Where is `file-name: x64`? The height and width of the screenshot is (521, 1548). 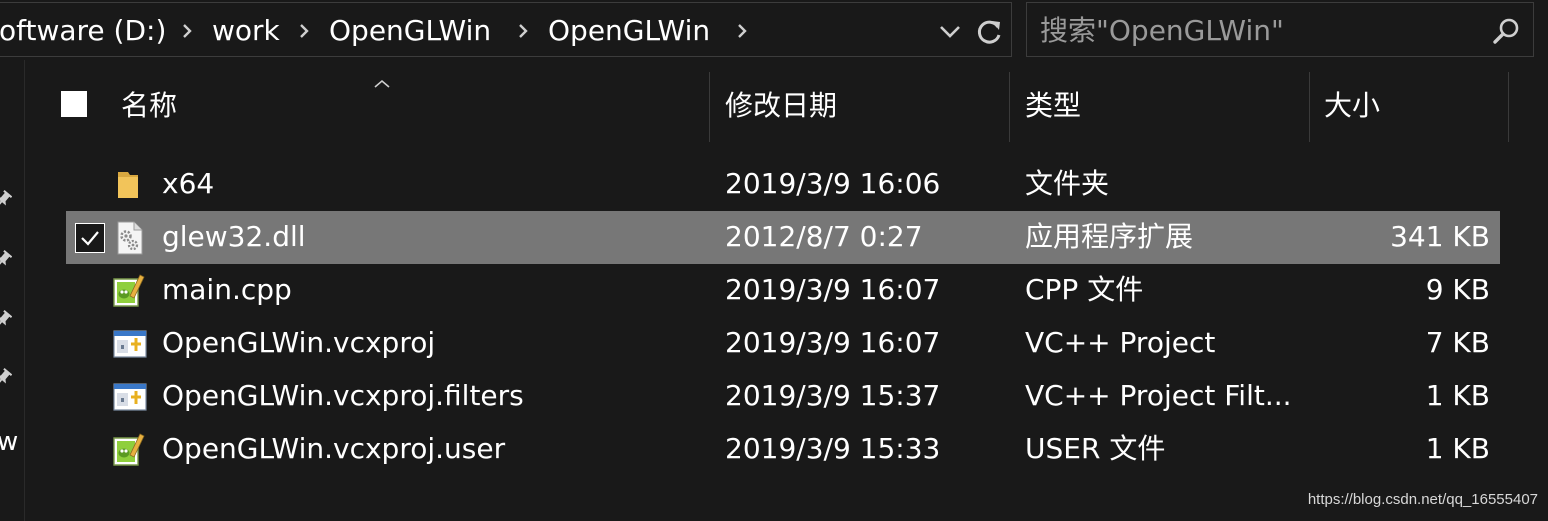 file-name: x64 is located at coordinates (188, 183).